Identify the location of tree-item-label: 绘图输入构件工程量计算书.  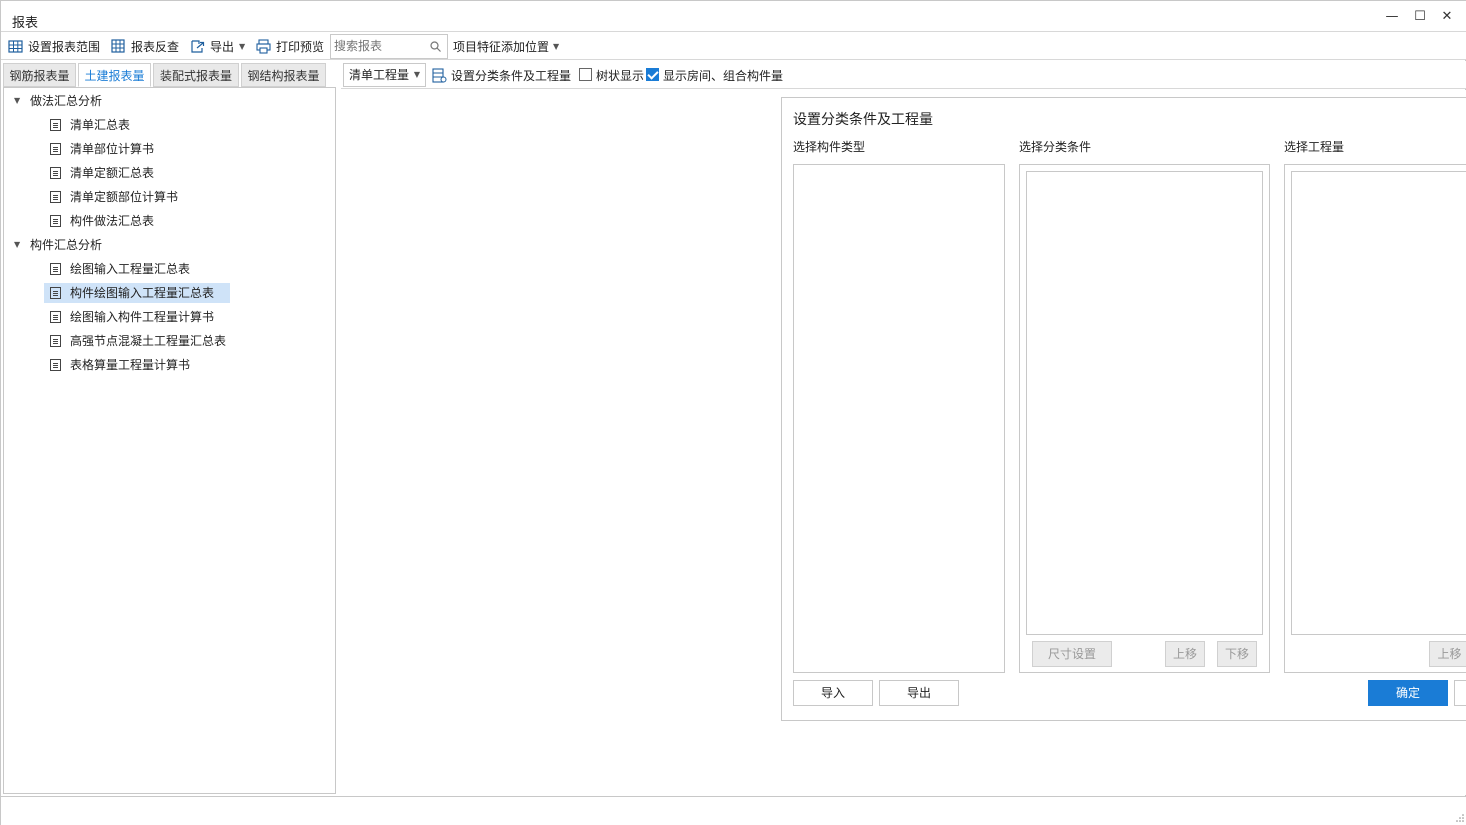
(142, 317).